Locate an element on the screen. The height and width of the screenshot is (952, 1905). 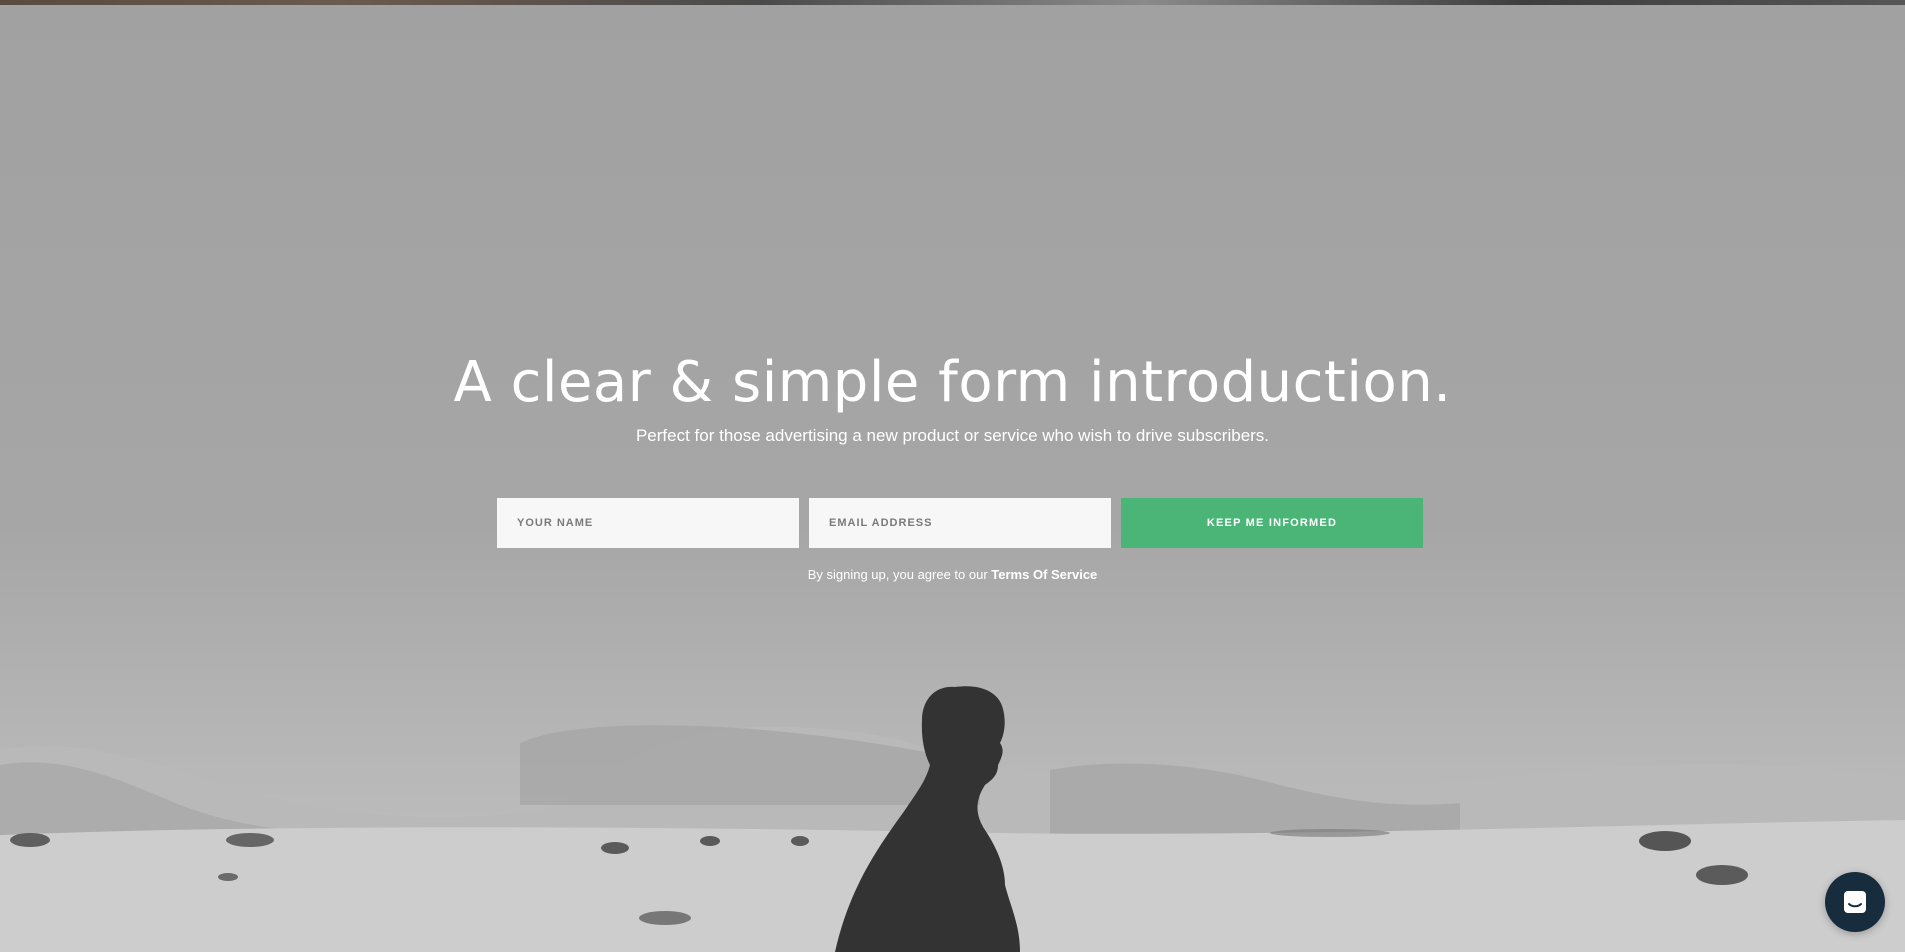
page-title: A clear & simple form introduction. is located at coordinates (952, 382).